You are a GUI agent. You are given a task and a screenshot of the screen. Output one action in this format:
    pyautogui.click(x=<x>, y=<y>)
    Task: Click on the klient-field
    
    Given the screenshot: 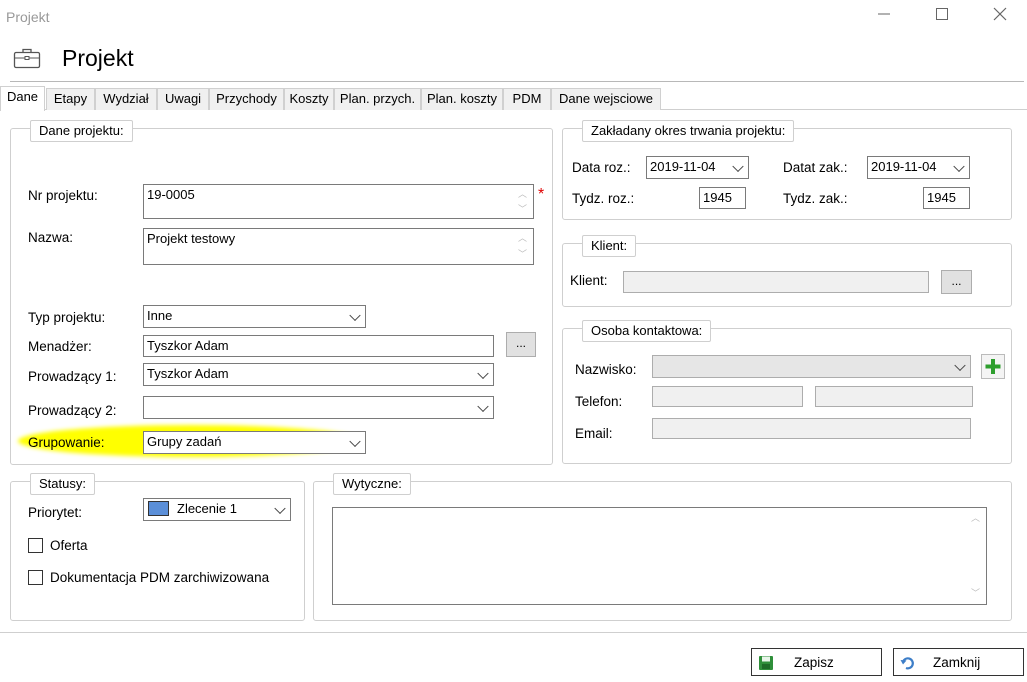 What is the action you would take?
    pyautogui.click(x=776, y=282)
    